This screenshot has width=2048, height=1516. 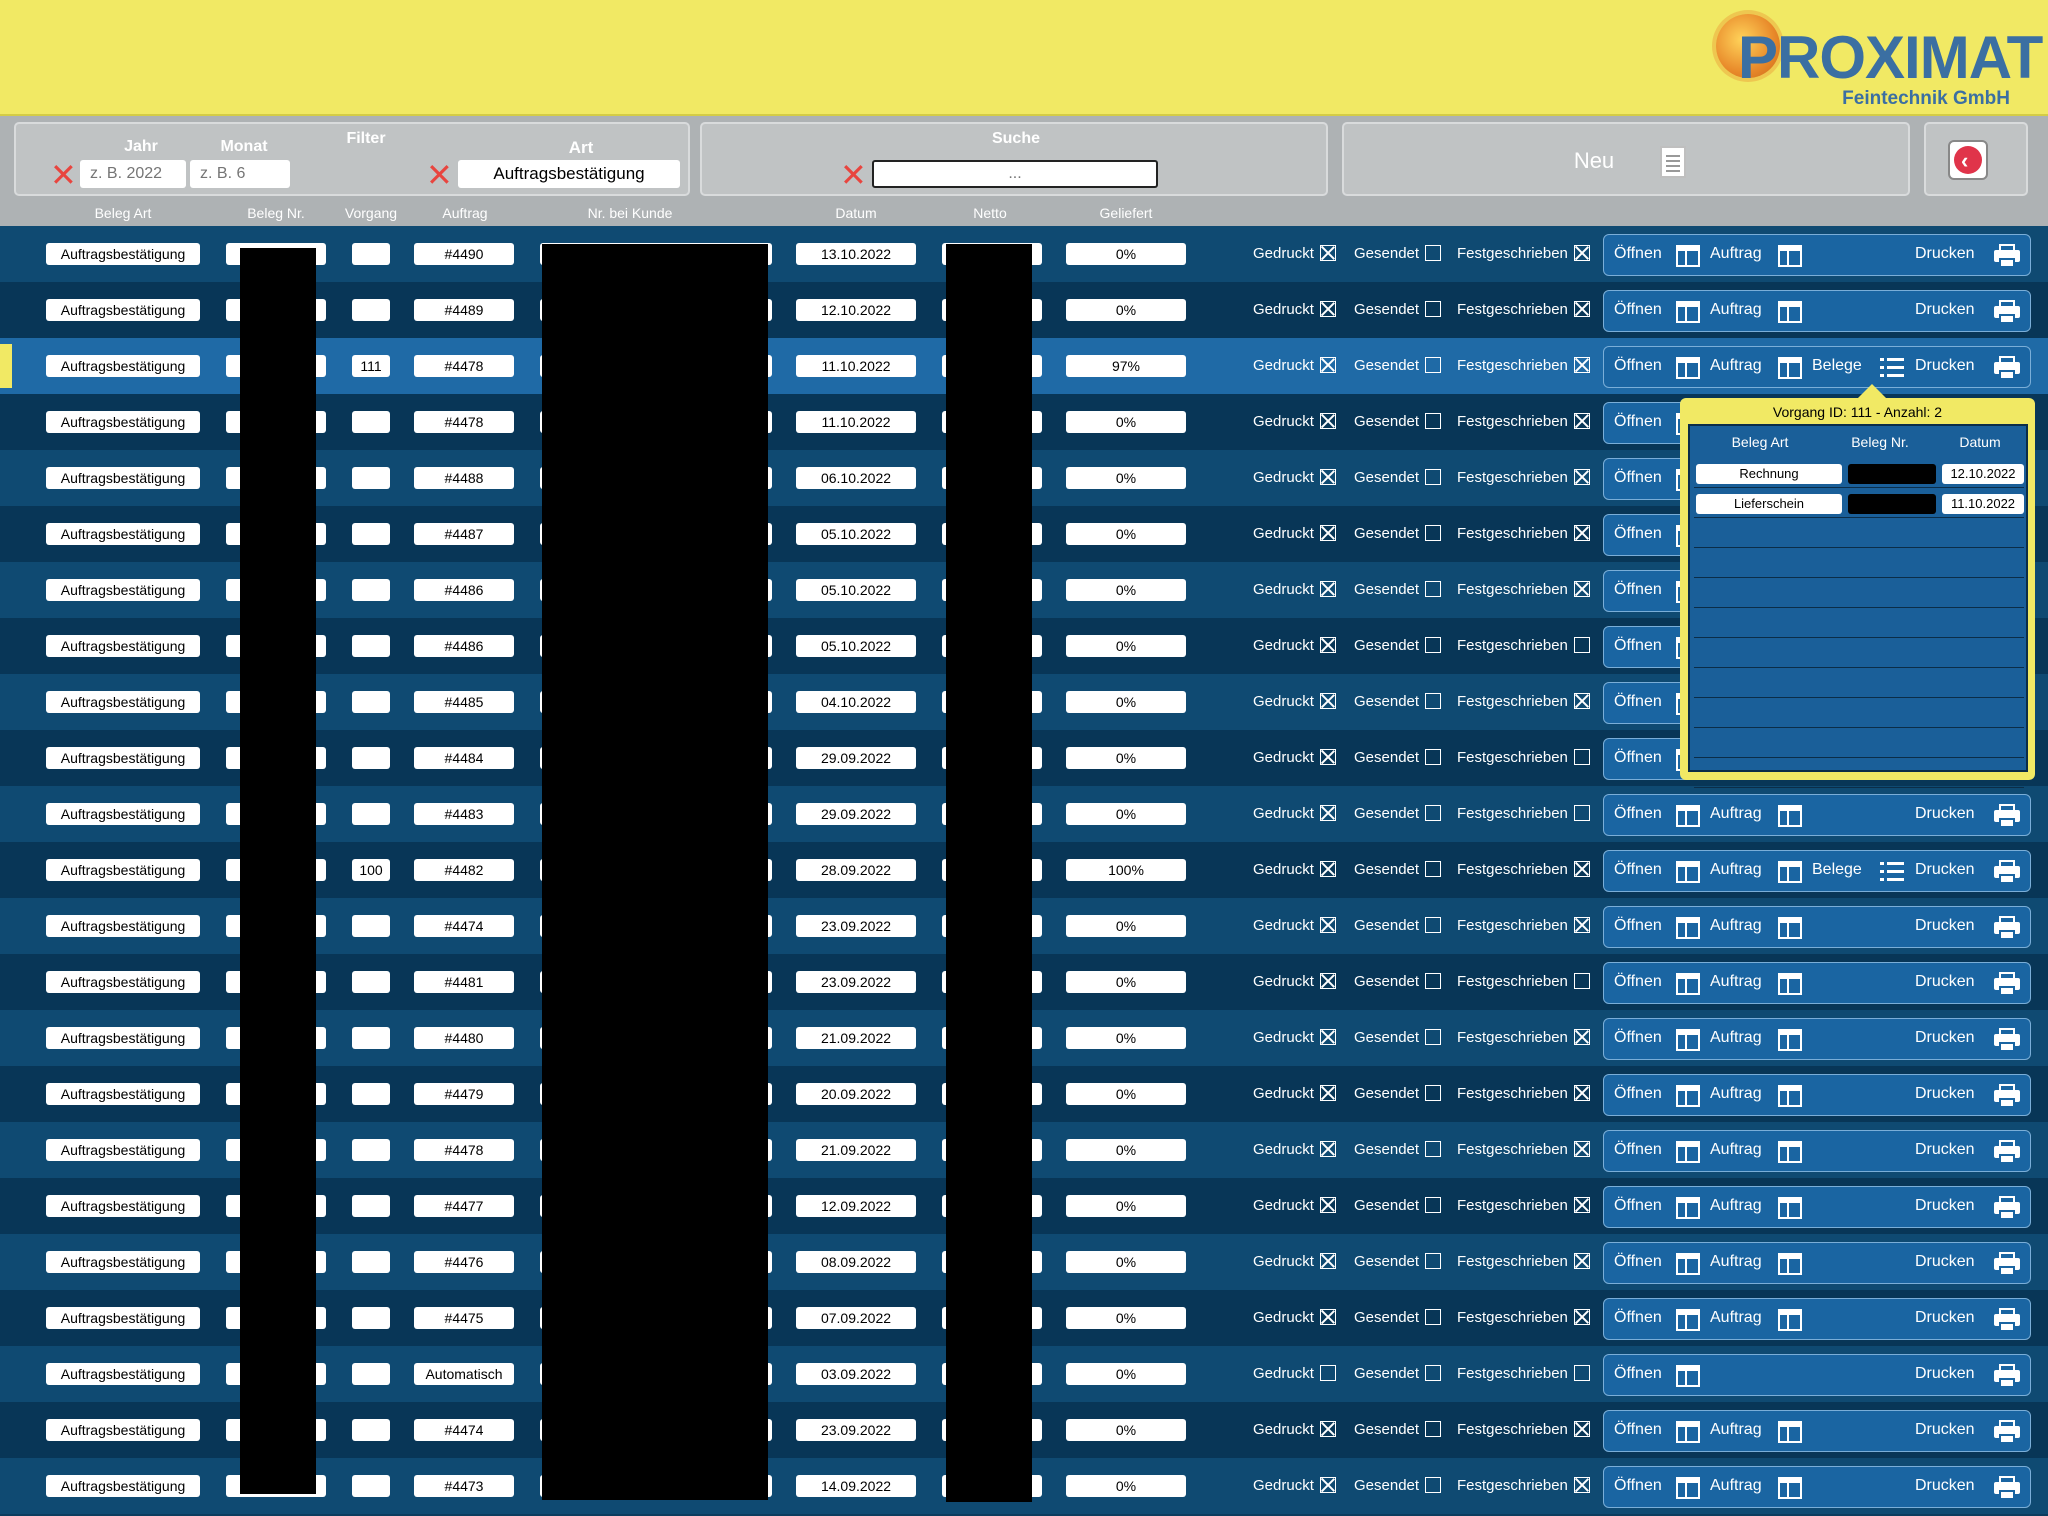 I want to click on list-icon, so click(x=1892, y=368).